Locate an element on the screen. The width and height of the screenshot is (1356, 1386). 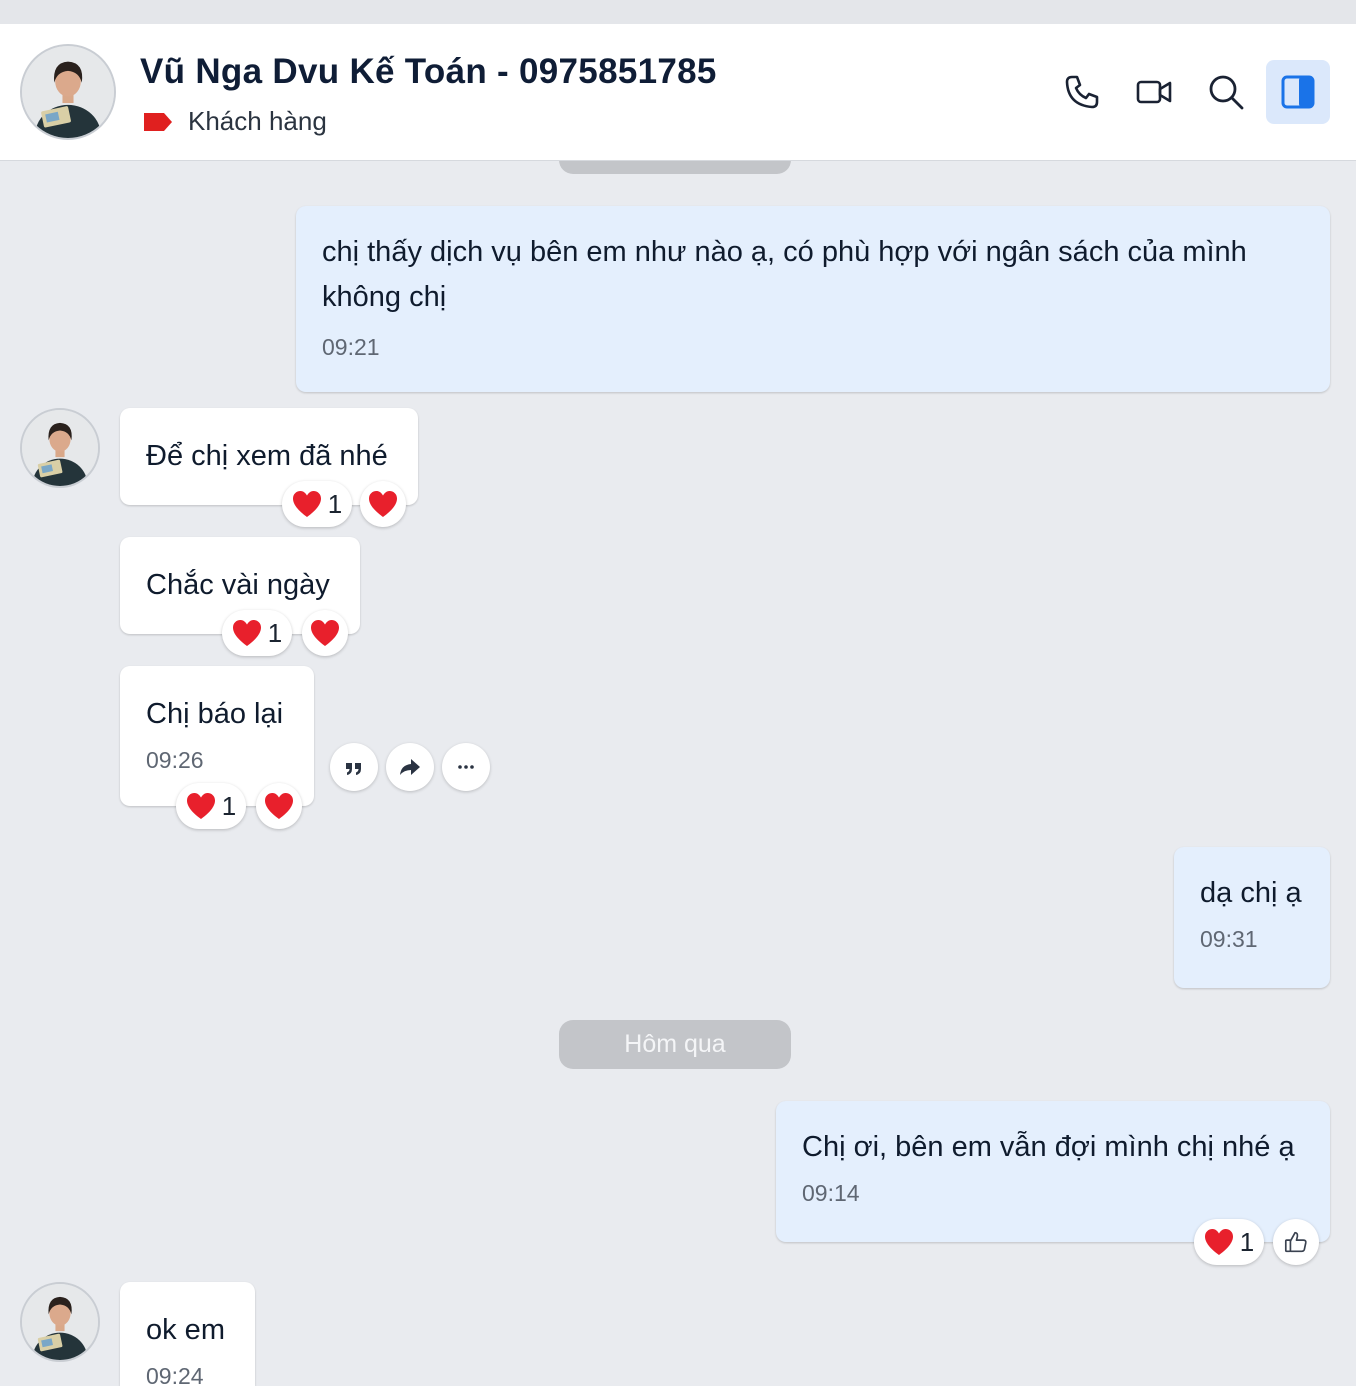
quote-icon is located at coordinates (353, 769).